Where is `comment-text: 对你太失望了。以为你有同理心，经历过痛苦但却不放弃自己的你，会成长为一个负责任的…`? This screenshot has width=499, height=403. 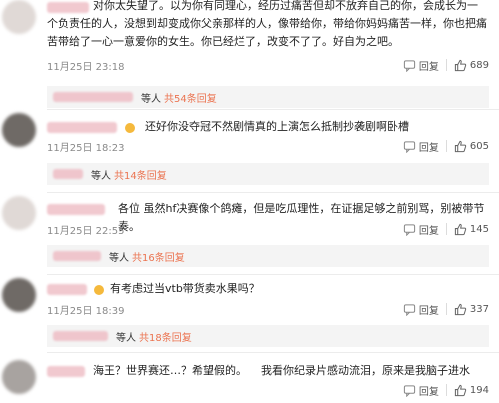 comment-text: 对你太失望了。以为你有同理心，经历过痛苦但却不放弃自己的你，会成长为一个负责任的… is located at coordinates (267, 24).